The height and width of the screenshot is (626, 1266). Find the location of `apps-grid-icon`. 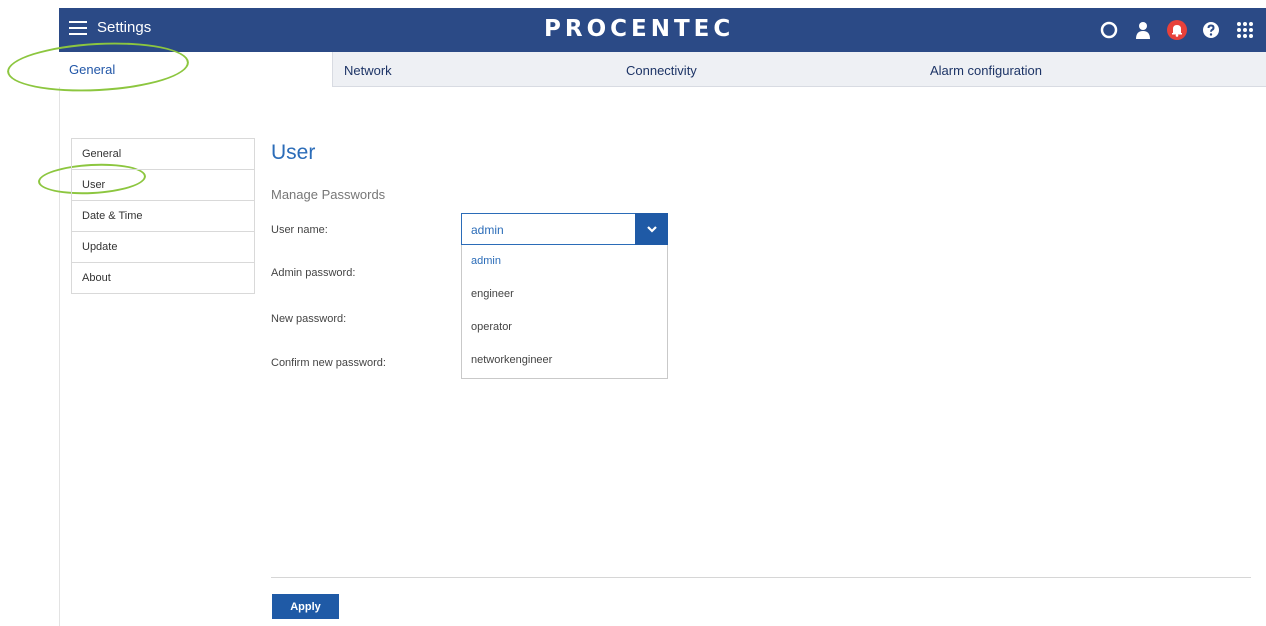

apps-grid-icon is located at coordinates (1245, 30).